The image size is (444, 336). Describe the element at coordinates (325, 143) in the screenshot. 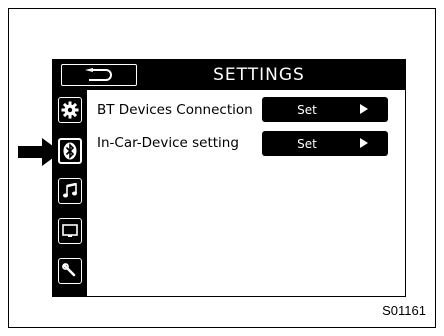

I see `in-car-device-set-button: Set` at that location.